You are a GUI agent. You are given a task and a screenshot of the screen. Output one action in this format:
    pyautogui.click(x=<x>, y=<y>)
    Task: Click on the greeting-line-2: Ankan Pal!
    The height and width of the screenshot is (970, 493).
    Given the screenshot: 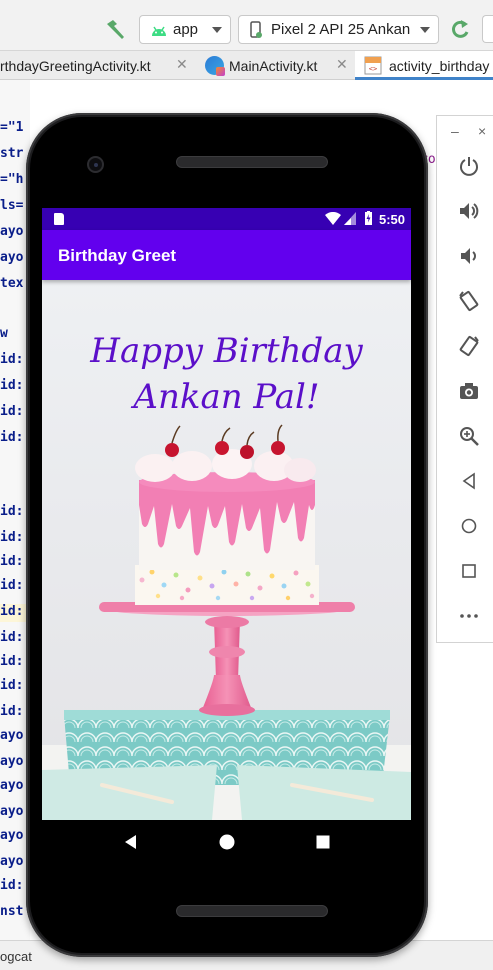 What is the action you would take?
    pyautogui.click(x=226, y=397)
    